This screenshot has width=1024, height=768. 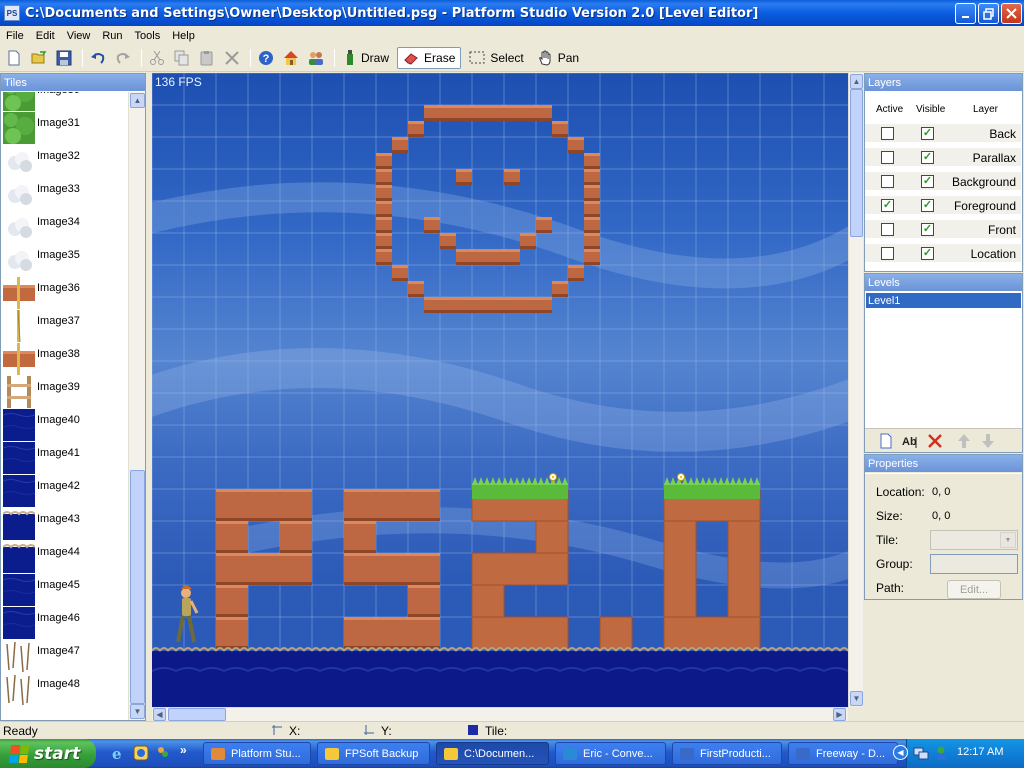 What do you see at coordinates (64, 622) in the screenshot?
I see `tile-list-item: Image46` at bounding box center [64, 622].